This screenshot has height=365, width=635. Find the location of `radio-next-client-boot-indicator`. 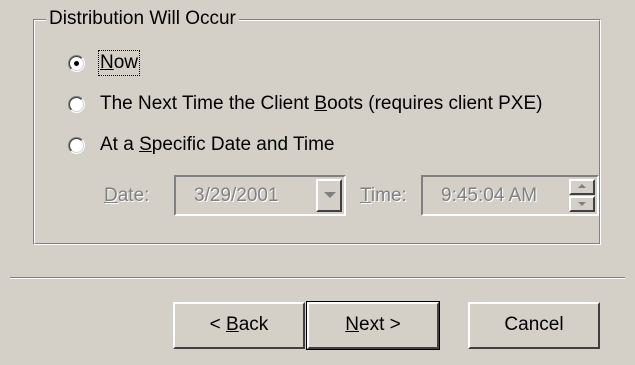

radio-next-client-boot-indicator is located at coordinates (76, 104).